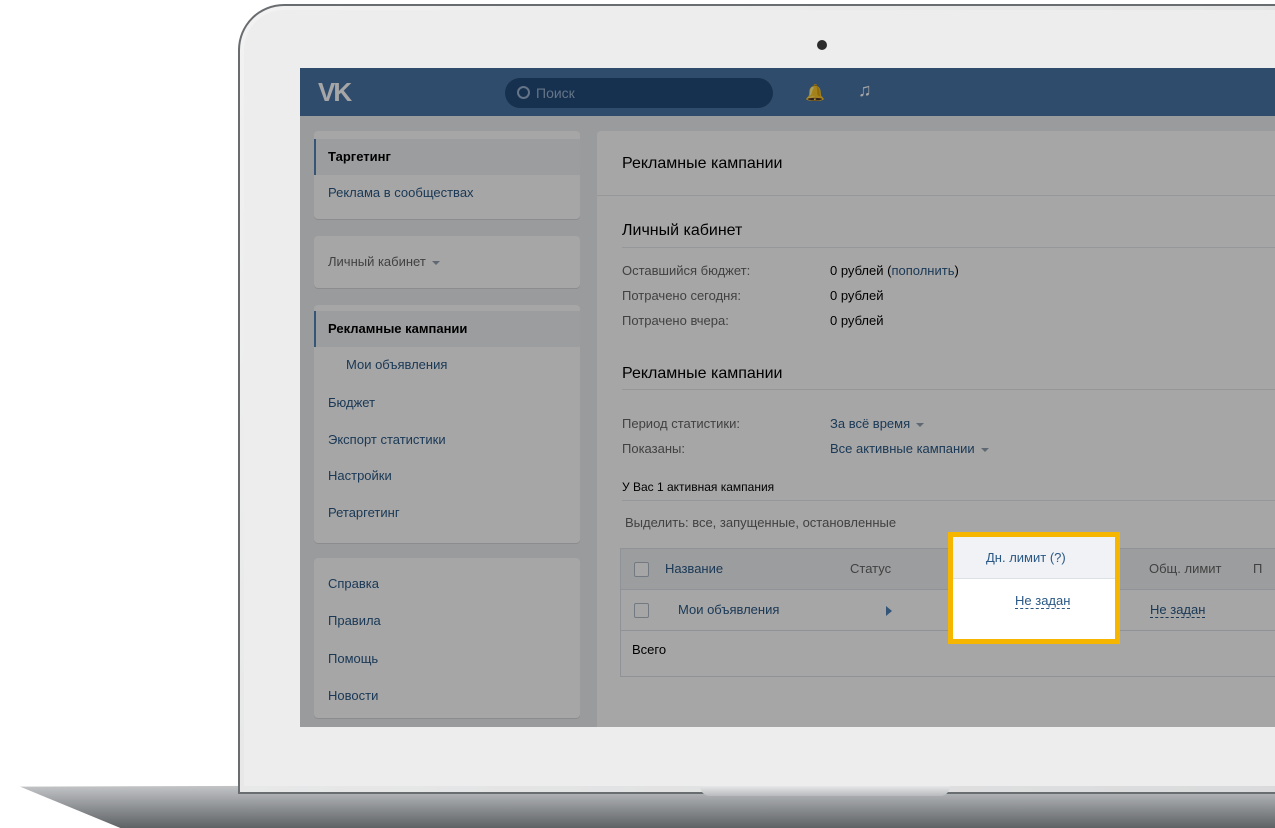 This screenshot has height=828, width=1275. Describe the element at coordinates (857, 320) in the screenshot. I see `spent-yesterday-value: 0 рублей` at that location.